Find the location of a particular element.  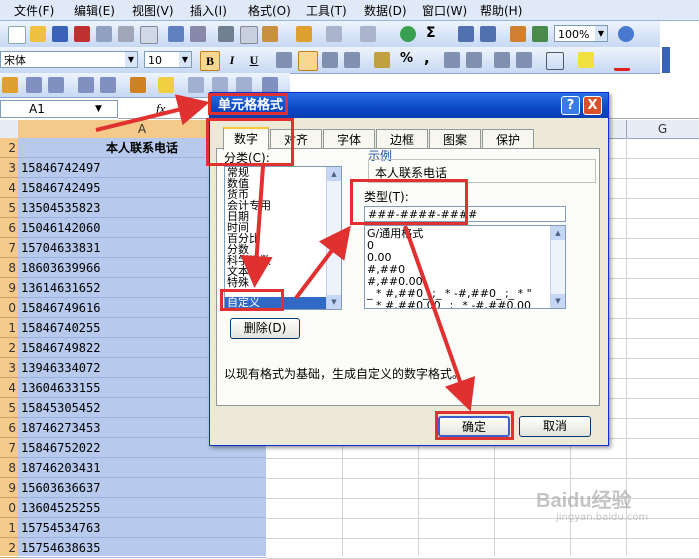

tab-number: 数字 is located at coordinates (246, 138).